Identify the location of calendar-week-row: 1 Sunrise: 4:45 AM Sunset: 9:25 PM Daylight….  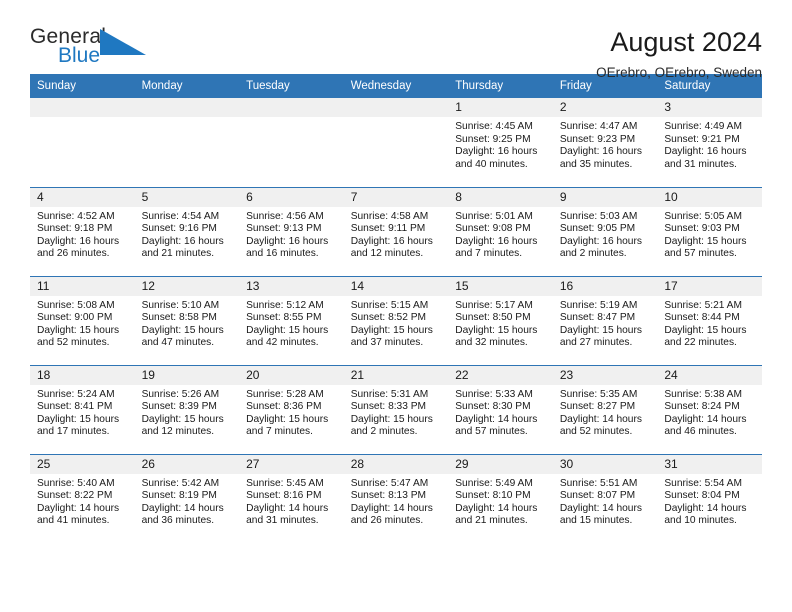
(396, 142).